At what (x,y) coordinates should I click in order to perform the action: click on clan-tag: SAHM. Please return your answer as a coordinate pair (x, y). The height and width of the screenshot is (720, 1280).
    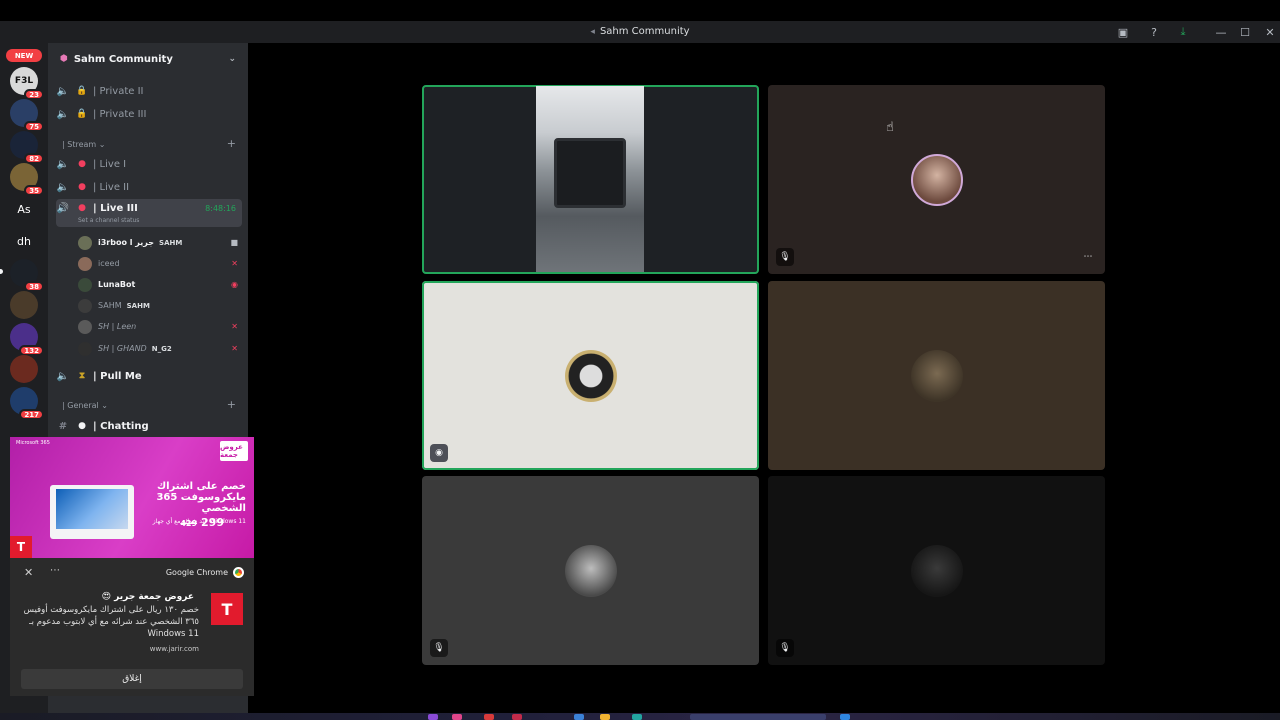
    Looking at the image, I should click on (138, 305).